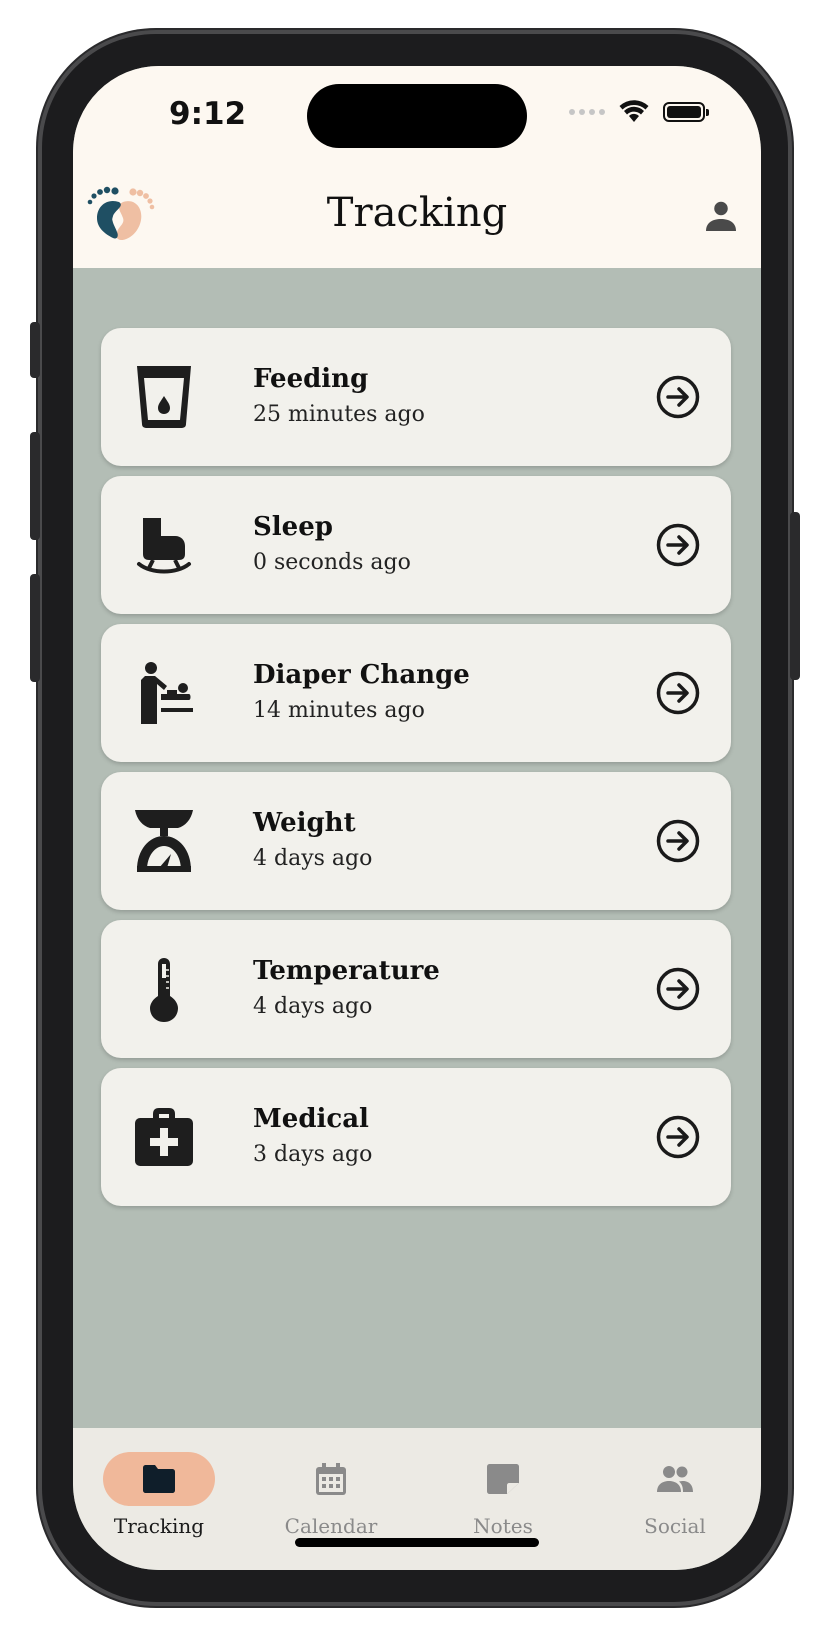  Describe the element at coordinates (35, 350) in the screenshot. I see `action-button` at that location.